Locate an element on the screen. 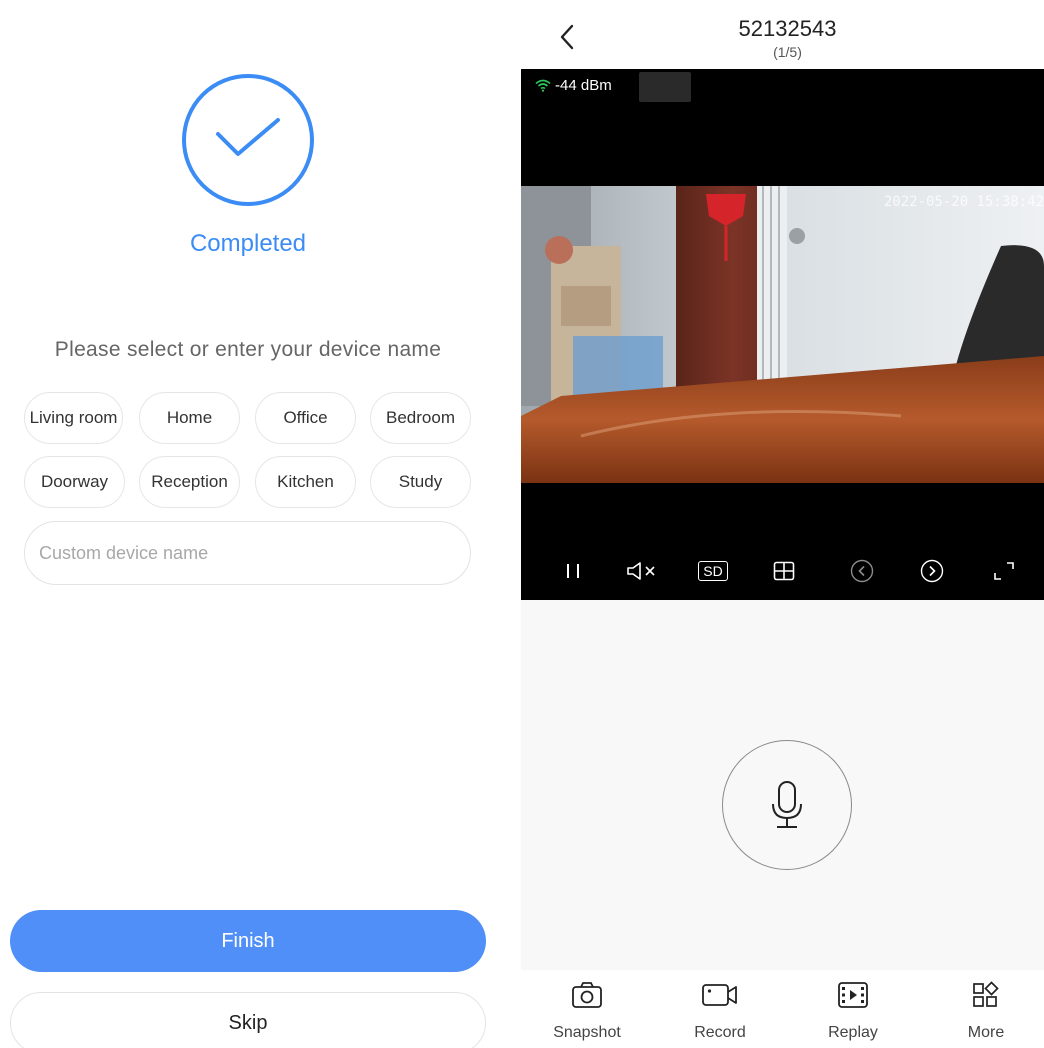 Image resolution: width=1044 pixels, height=1048 pixels. name-chip-home: Home is located at coordinates (189, 418).